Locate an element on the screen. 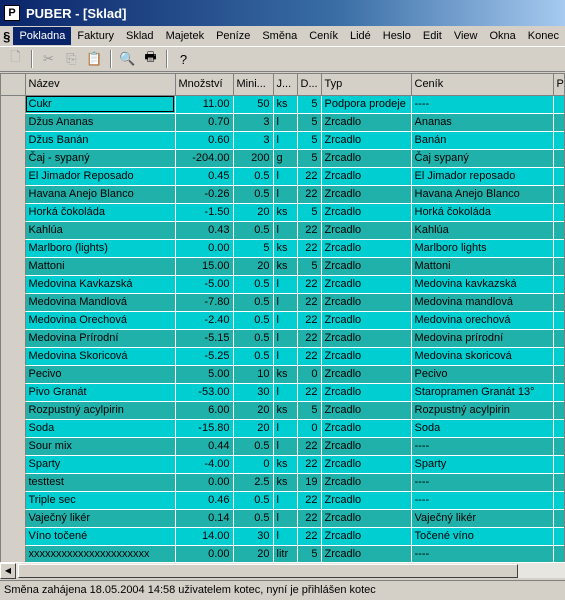 The width and height of the screenshot is (565, 600). cell-qty: 0.14 is located at coordinates (204, 518).